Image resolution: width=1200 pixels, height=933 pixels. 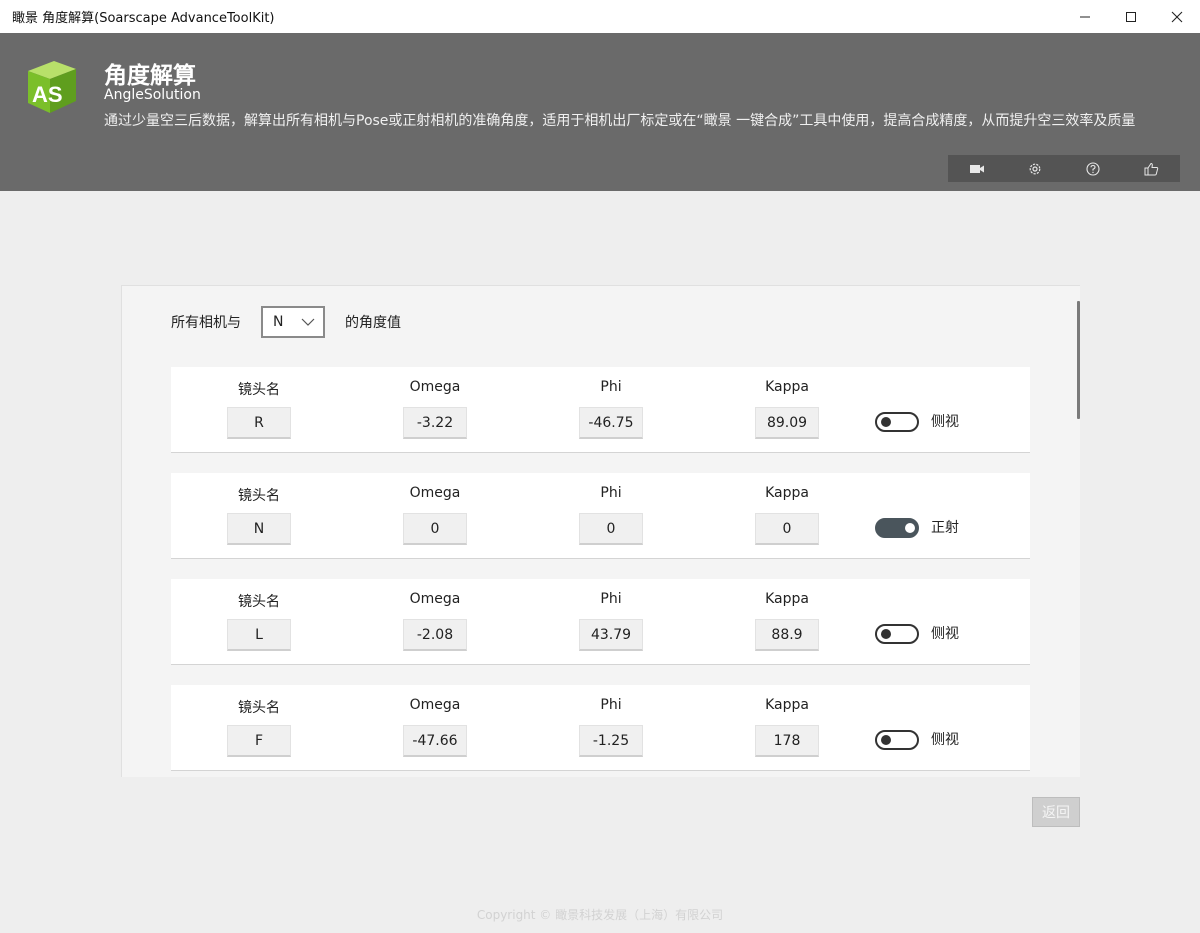 What do you see at coordinates (293, 322) in the screenshot?
I see `reference-camera-select: N` at bounding box center [293, 322].